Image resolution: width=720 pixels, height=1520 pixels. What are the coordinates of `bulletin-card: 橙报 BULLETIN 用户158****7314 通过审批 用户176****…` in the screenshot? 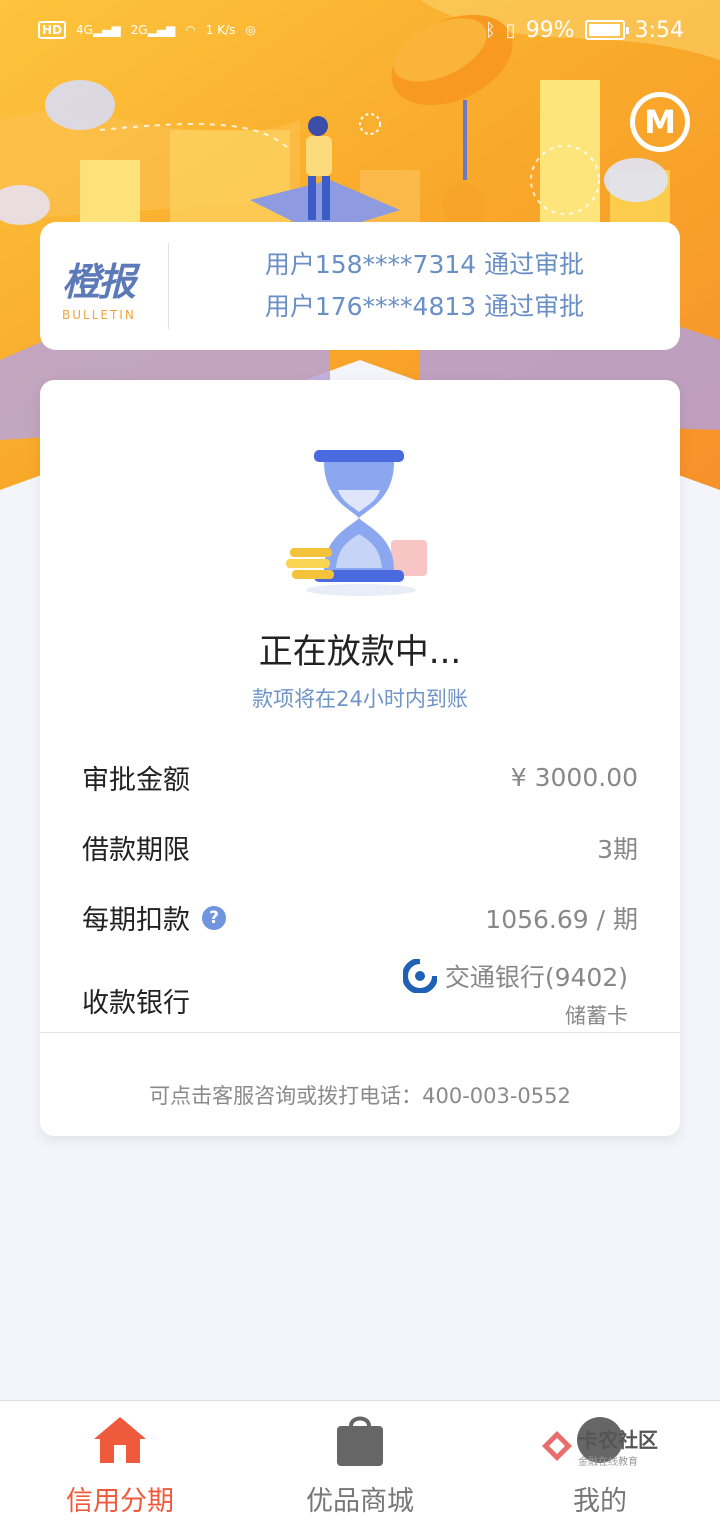 It's located at (360, 286).